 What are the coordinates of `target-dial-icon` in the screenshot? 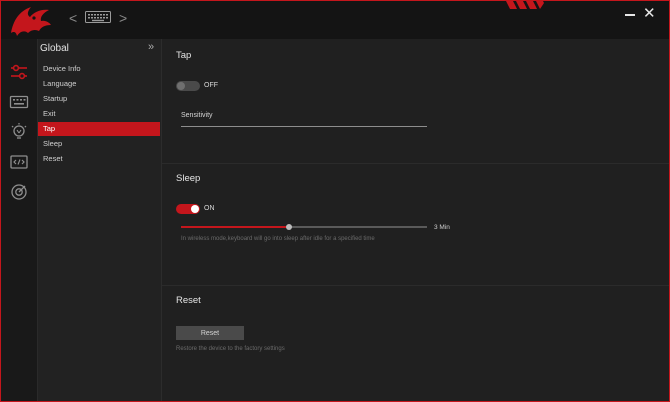 It's located at (19, 192).